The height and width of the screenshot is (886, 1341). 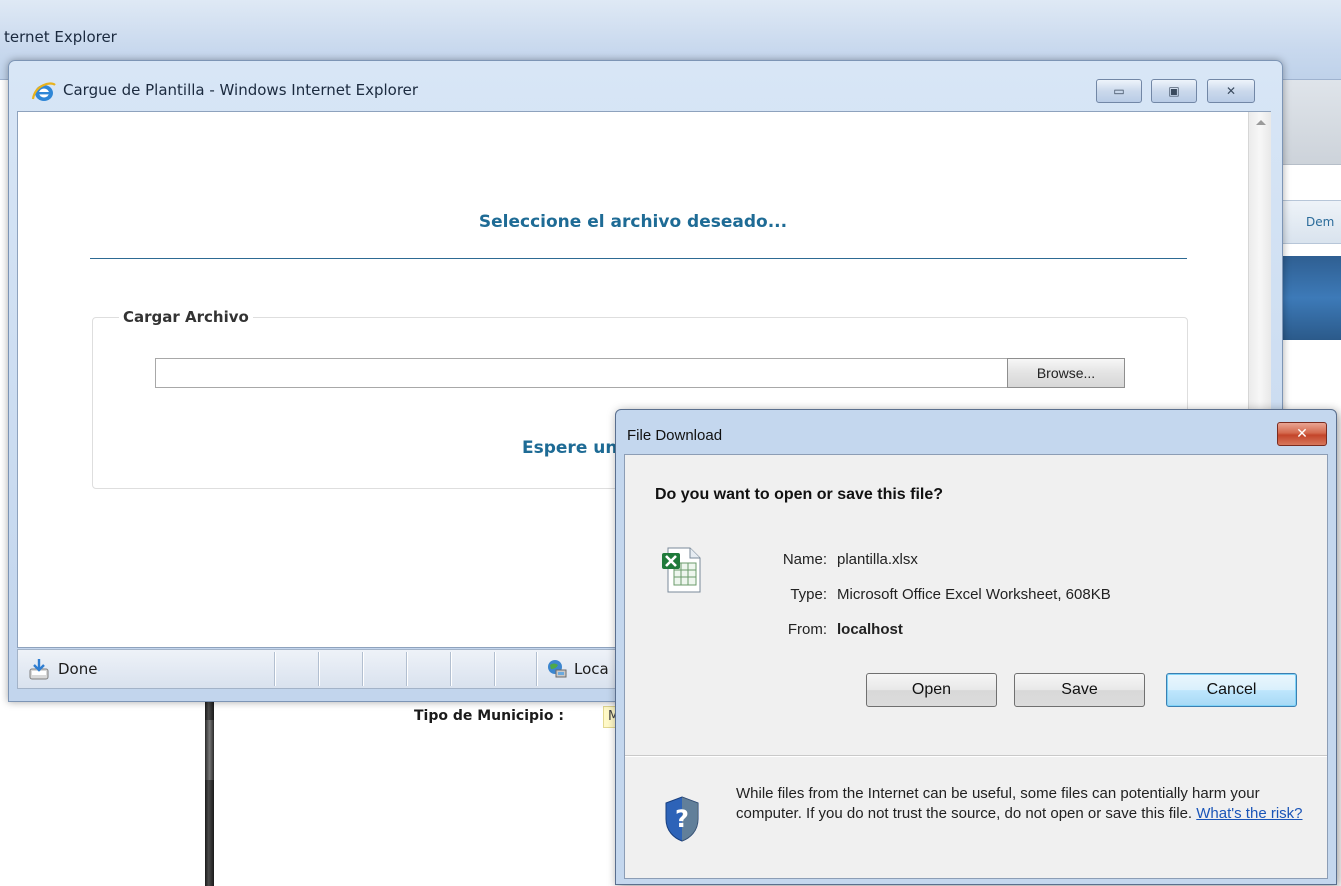 I want to click on minimize-icon: ▭, so click(x=1119, y=91).